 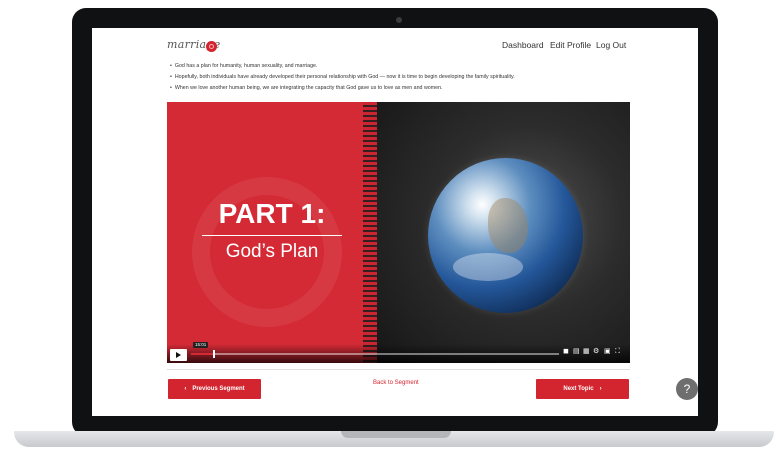 I want to click on previous-segment-label: Previous Segment, so click(x=218, y=389).